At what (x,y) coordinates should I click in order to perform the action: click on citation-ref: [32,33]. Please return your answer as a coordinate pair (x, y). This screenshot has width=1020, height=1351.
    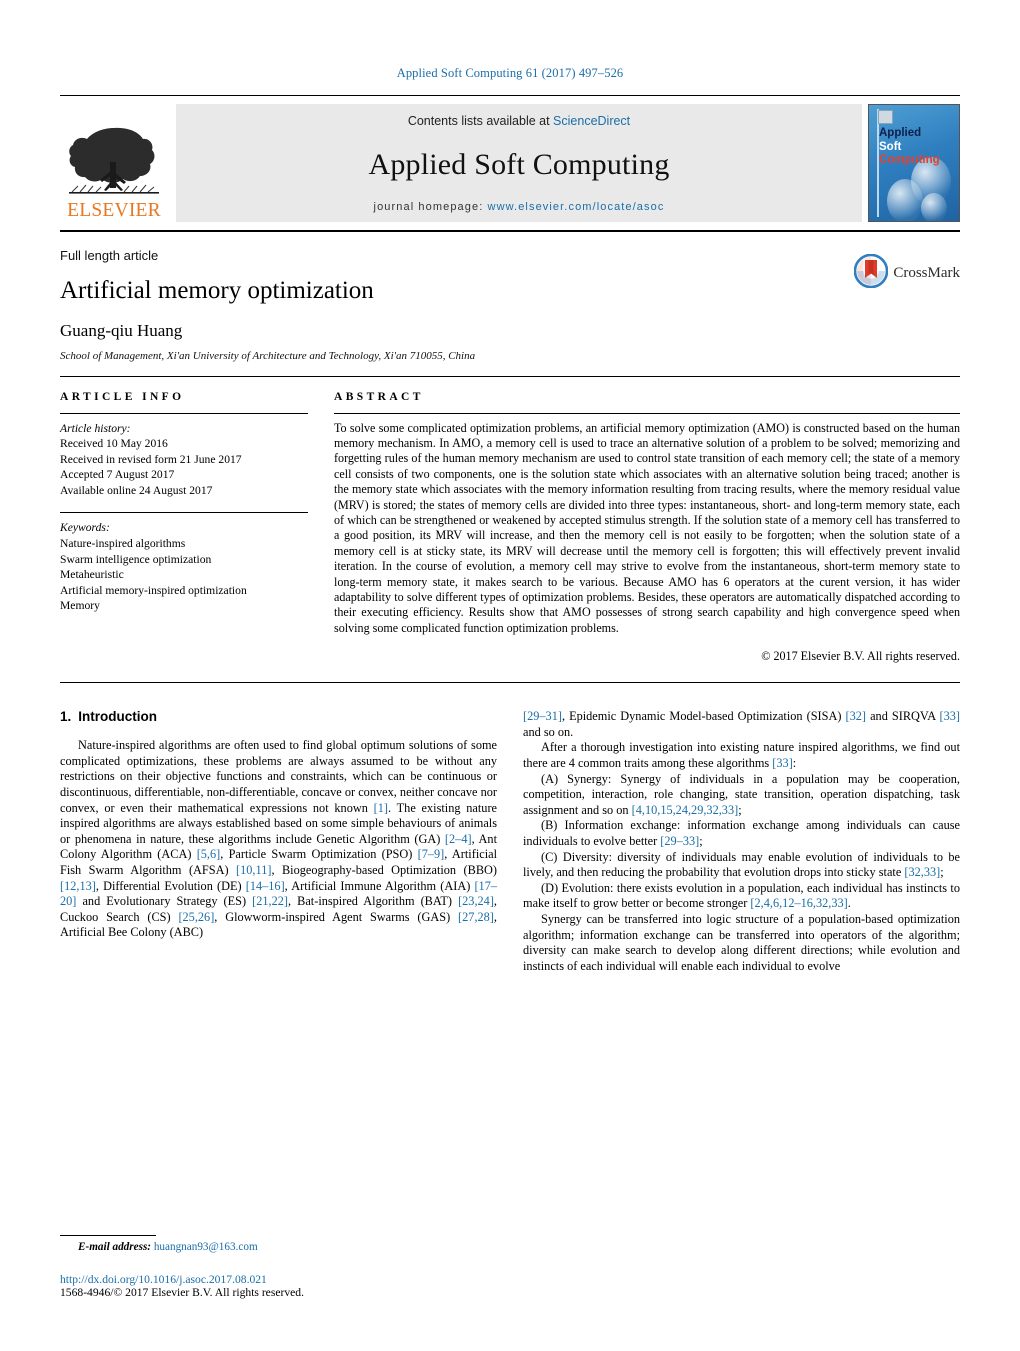
    Looking at the image, I should click on (922, 872).